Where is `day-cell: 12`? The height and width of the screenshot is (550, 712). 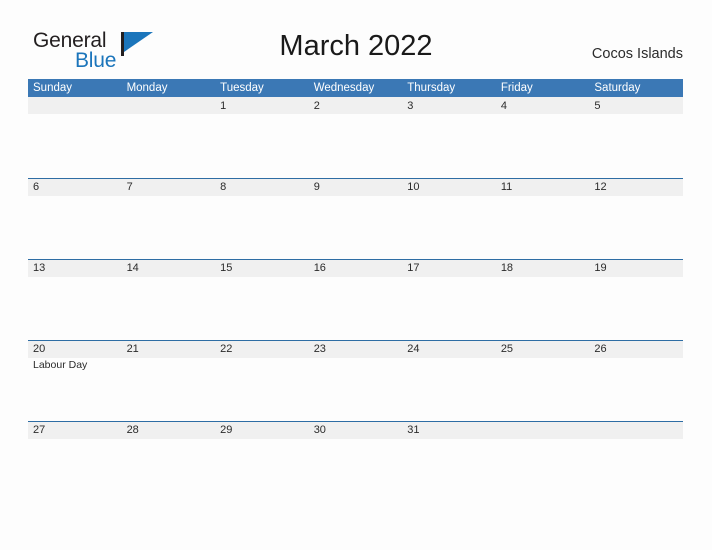
day-cell: 12 is located at coordinates (636, 218).